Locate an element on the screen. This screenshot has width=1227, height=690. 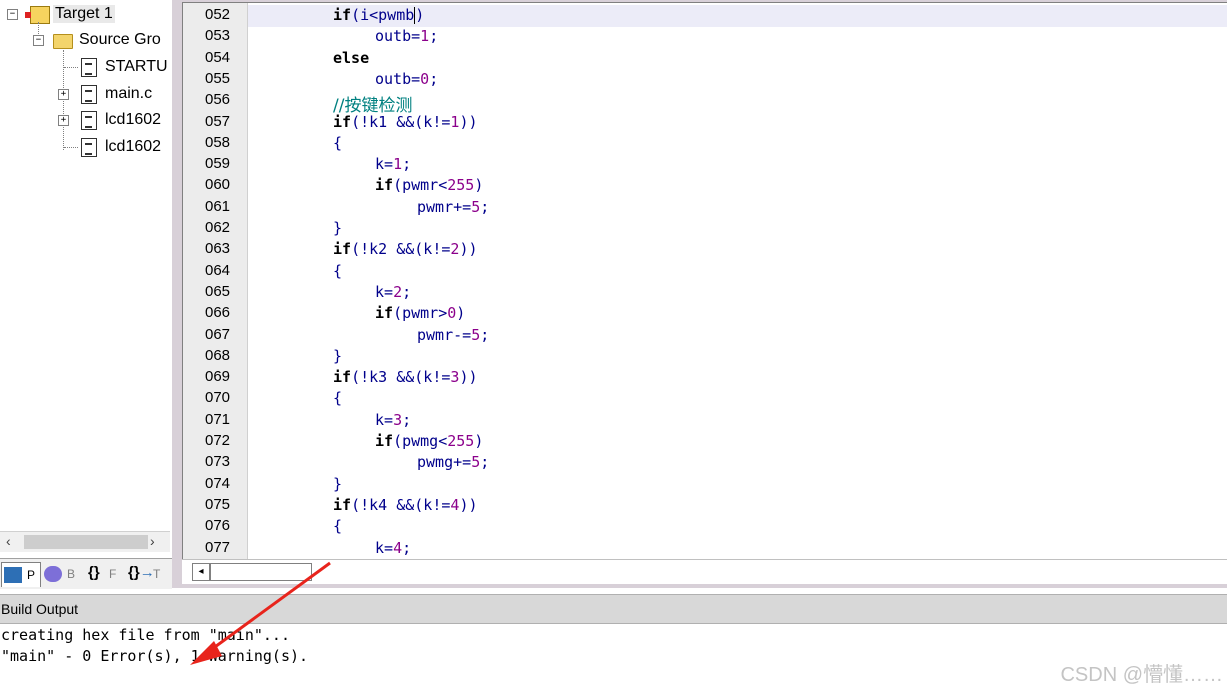
build-output-title: Build Output is located at coordinates (40, 609).